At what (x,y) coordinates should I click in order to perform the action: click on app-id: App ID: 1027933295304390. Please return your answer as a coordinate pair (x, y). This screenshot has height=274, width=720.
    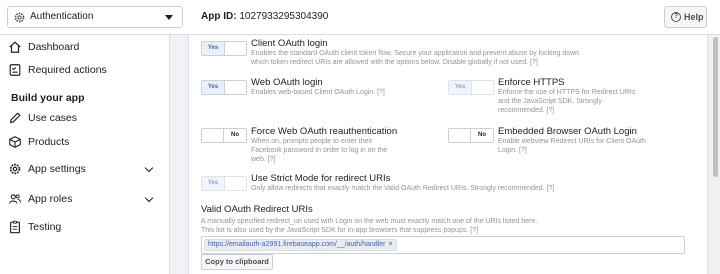
    Looking at the image, I should click on (264, 16).